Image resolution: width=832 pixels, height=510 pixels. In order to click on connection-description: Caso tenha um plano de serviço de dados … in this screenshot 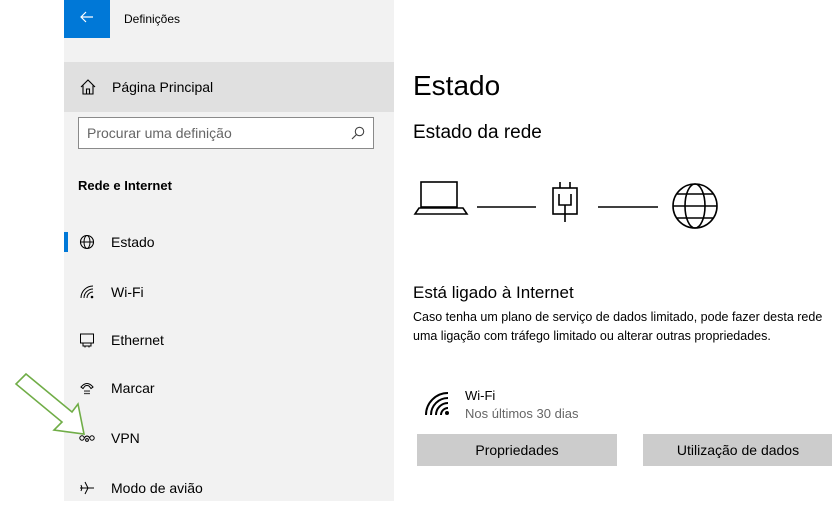, I will do `click(618, 326)`.